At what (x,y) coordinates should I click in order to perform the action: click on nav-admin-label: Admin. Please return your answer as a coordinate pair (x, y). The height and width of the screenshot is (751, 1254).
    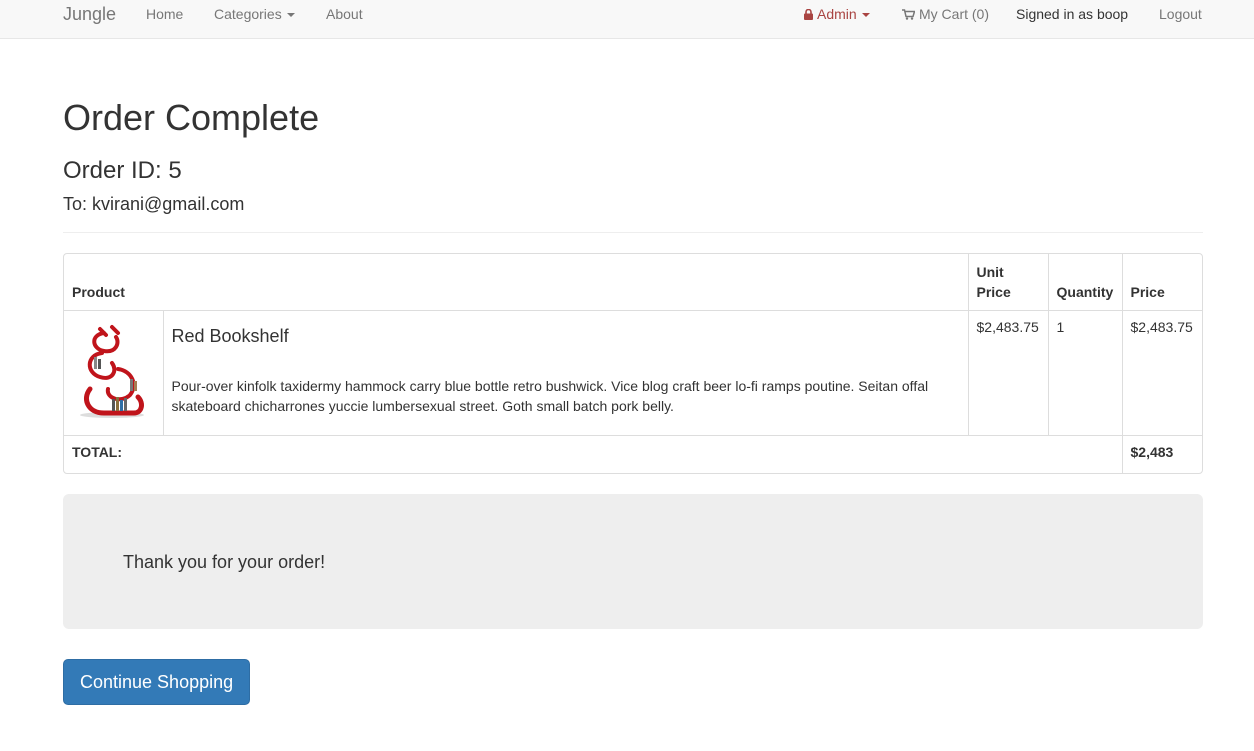
    Looking at the image, I should click on (837, 14).